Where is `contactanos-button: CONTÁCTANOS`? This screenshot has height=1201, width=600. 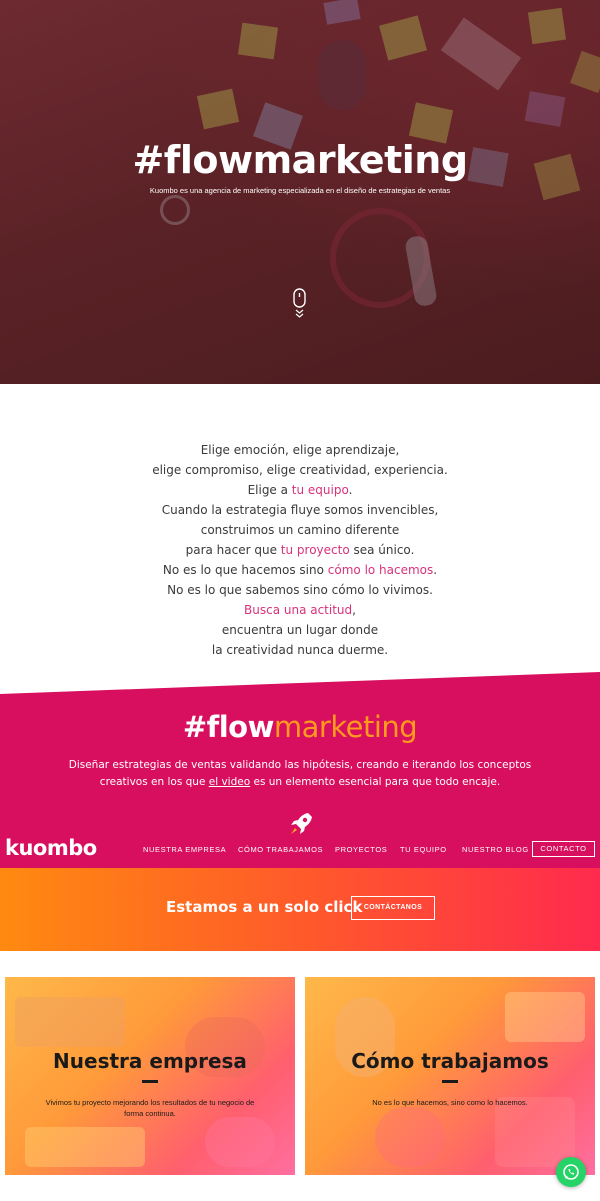
contactanos-button: CONTÁCTANOS is located at coordinates (393, 908).